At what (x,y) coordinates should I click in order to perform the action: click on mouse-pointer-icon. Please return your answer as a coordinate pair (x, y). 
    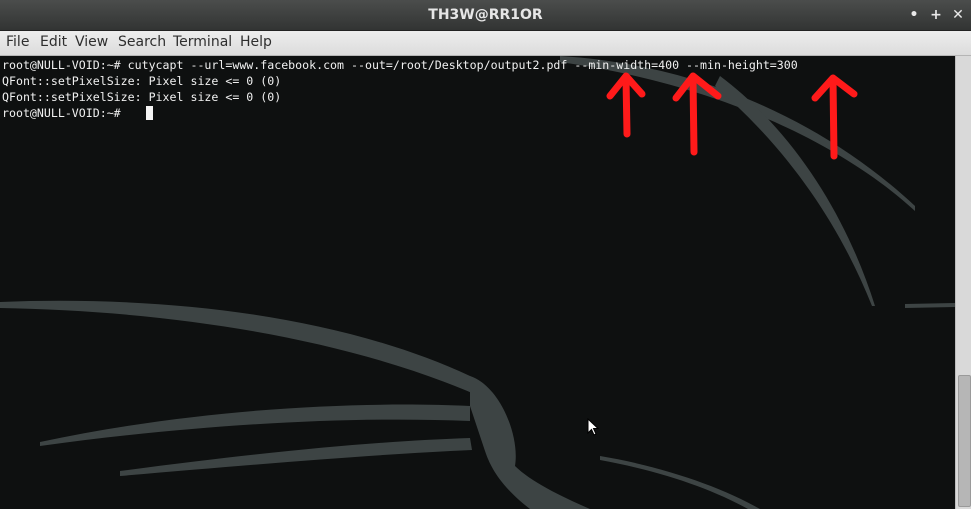
    Looking at the image, I should click on (593, 427).